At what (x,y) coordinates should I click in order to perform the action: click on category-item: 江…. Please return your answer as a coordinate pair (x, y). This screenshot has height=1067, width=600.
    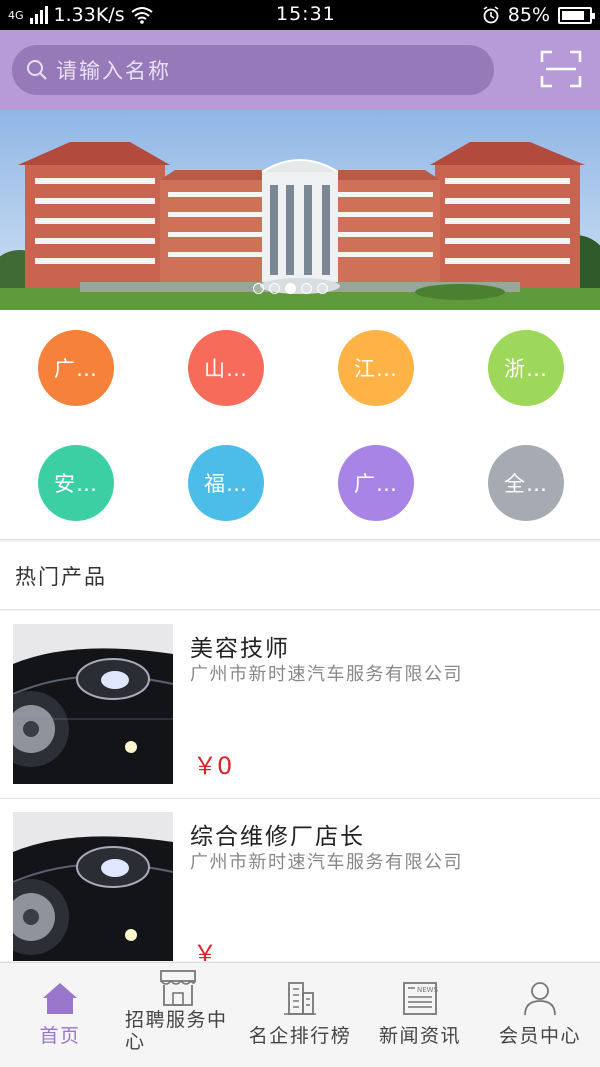
    Looking at the image, I should click on (376, 368).